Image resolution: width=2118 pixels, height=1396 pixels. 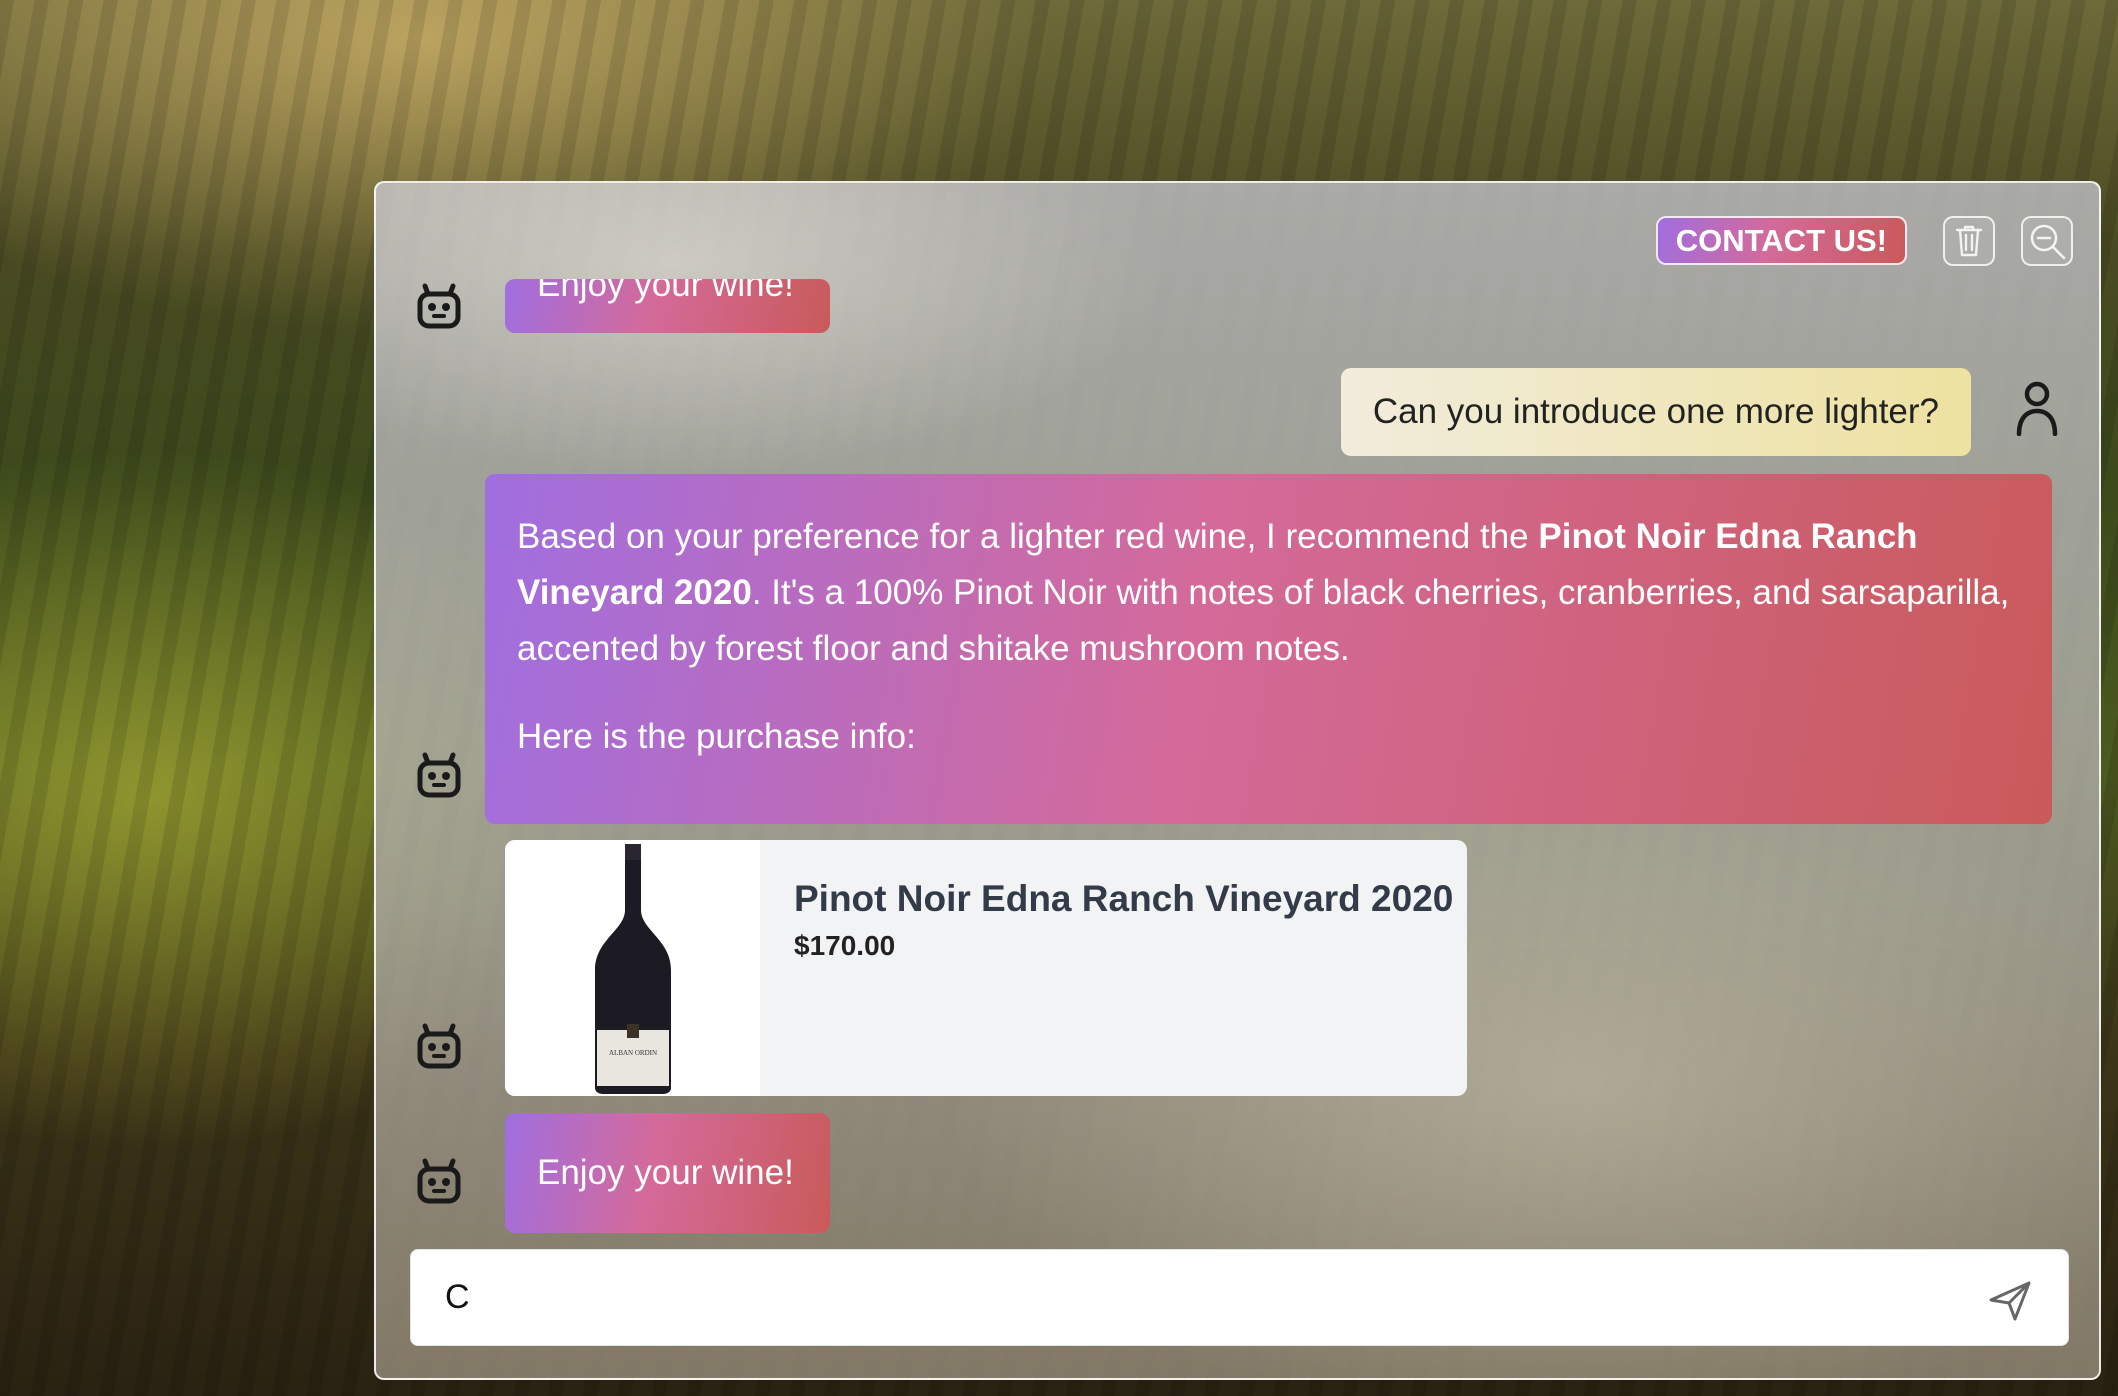 I want to click on product-image: ALBAN ORDIN, so click(x=632, y=968).